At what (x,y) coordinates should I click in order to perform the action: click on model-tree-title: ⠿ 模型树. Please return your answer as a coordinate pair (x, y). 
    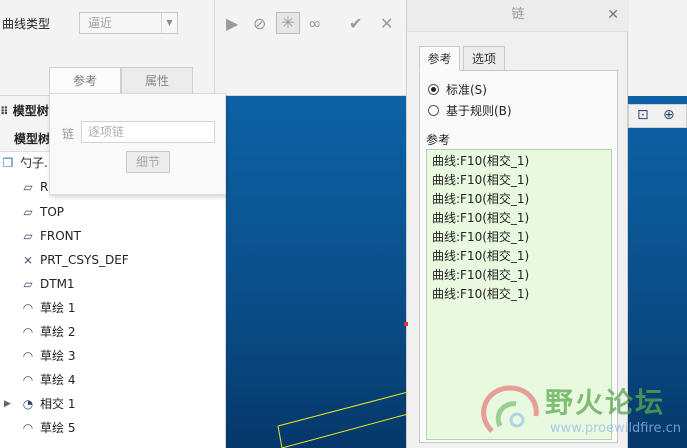
    Looking at the image, I should click on (24, 111).